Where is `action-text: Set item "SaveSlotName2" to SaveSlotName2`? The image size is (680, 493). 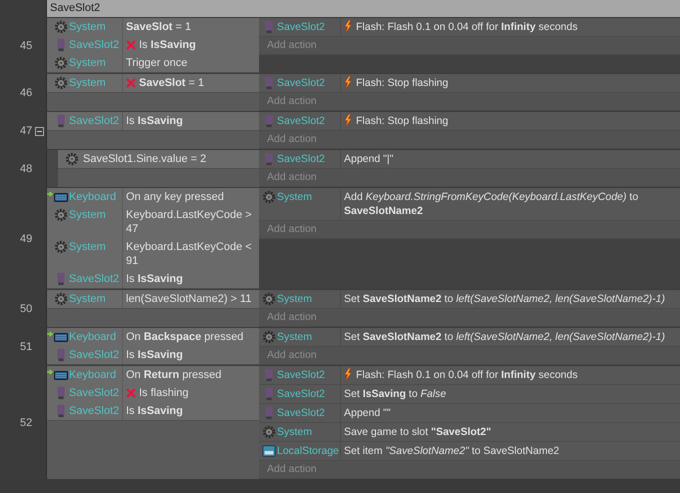 action-text: Set item "SaveSlotName2" to SaveSlotName2 is located at coordinates (452, 451).